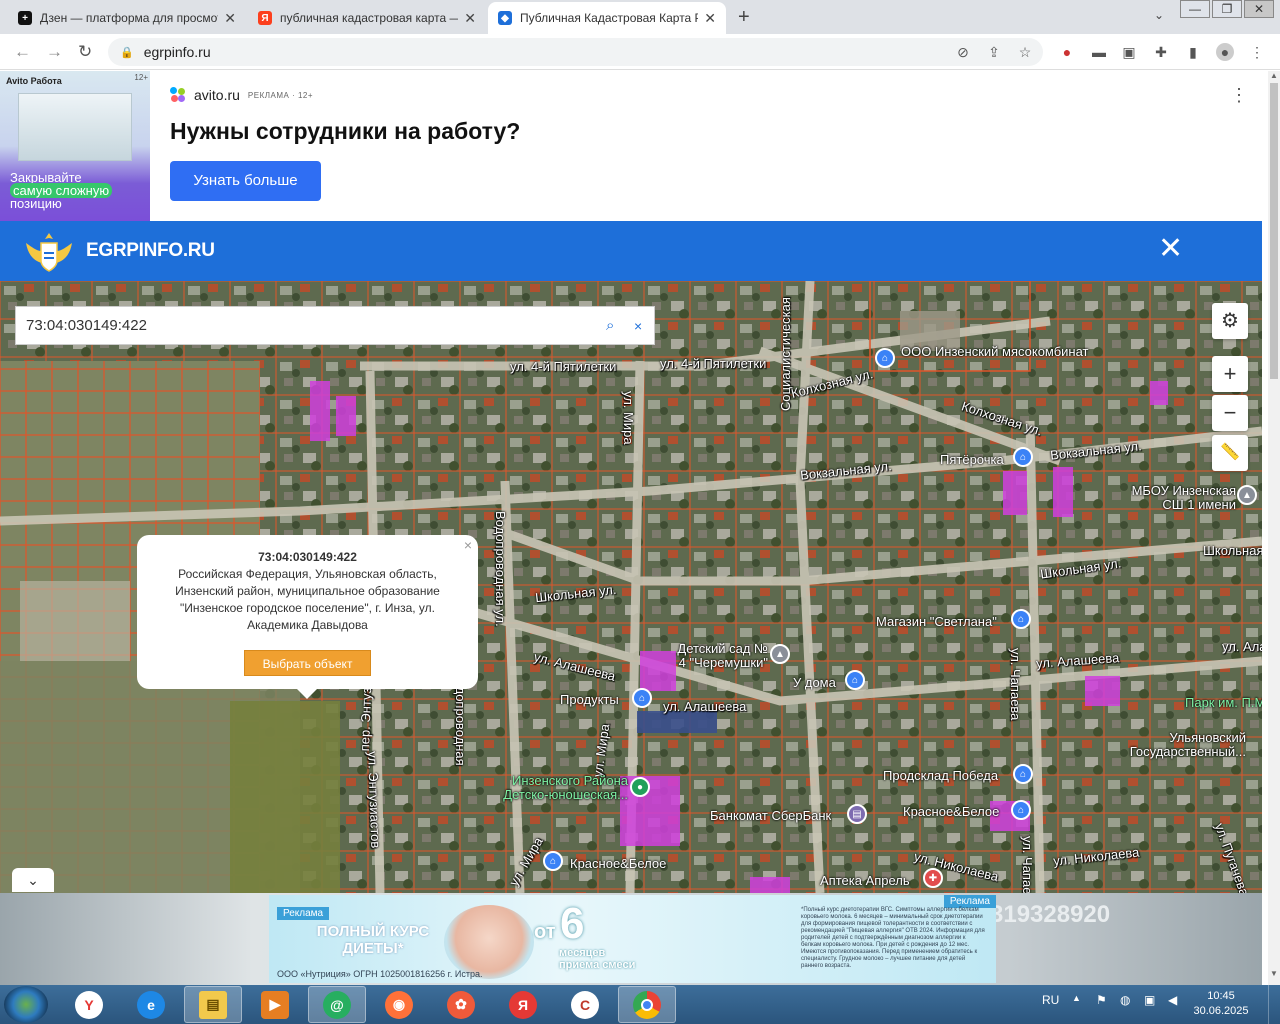 This screenshot has height=1024, width=1280. I want to click on poi-label: Парк им. П.М, so click(1223, 703).